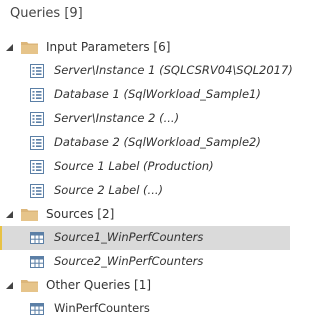 The height and width of the screenshot is (328, 320). I want to click on query-item: WinPerfCounters, so click(145, 309).